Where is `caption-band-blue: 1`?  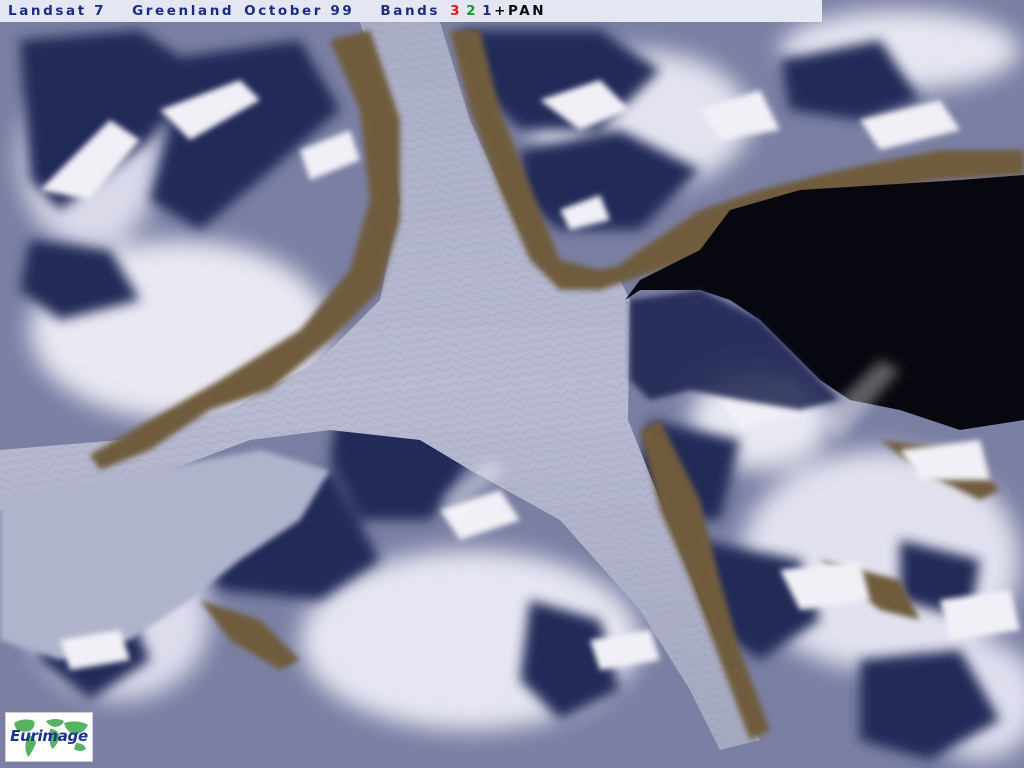 caption-band-blue: 1 is located at coordinates (488, 11).